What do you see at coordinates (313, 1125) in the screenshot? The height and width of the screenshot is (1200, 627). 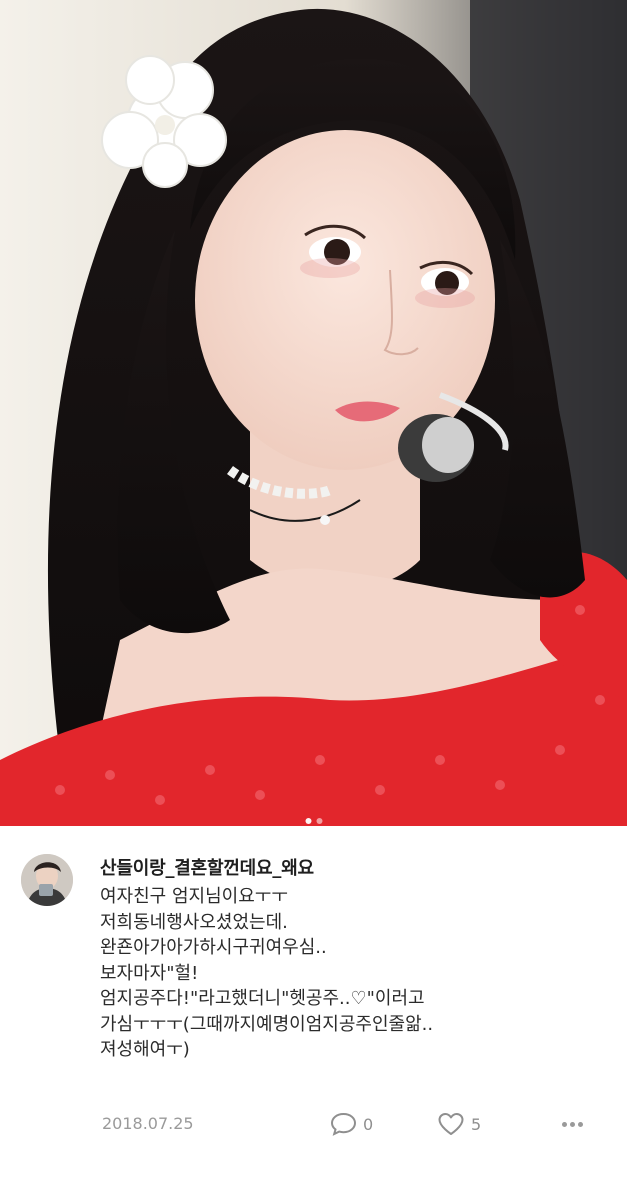 I see `post-footer: 2018.07.25 0 5` at bounding box center [313, 1125].